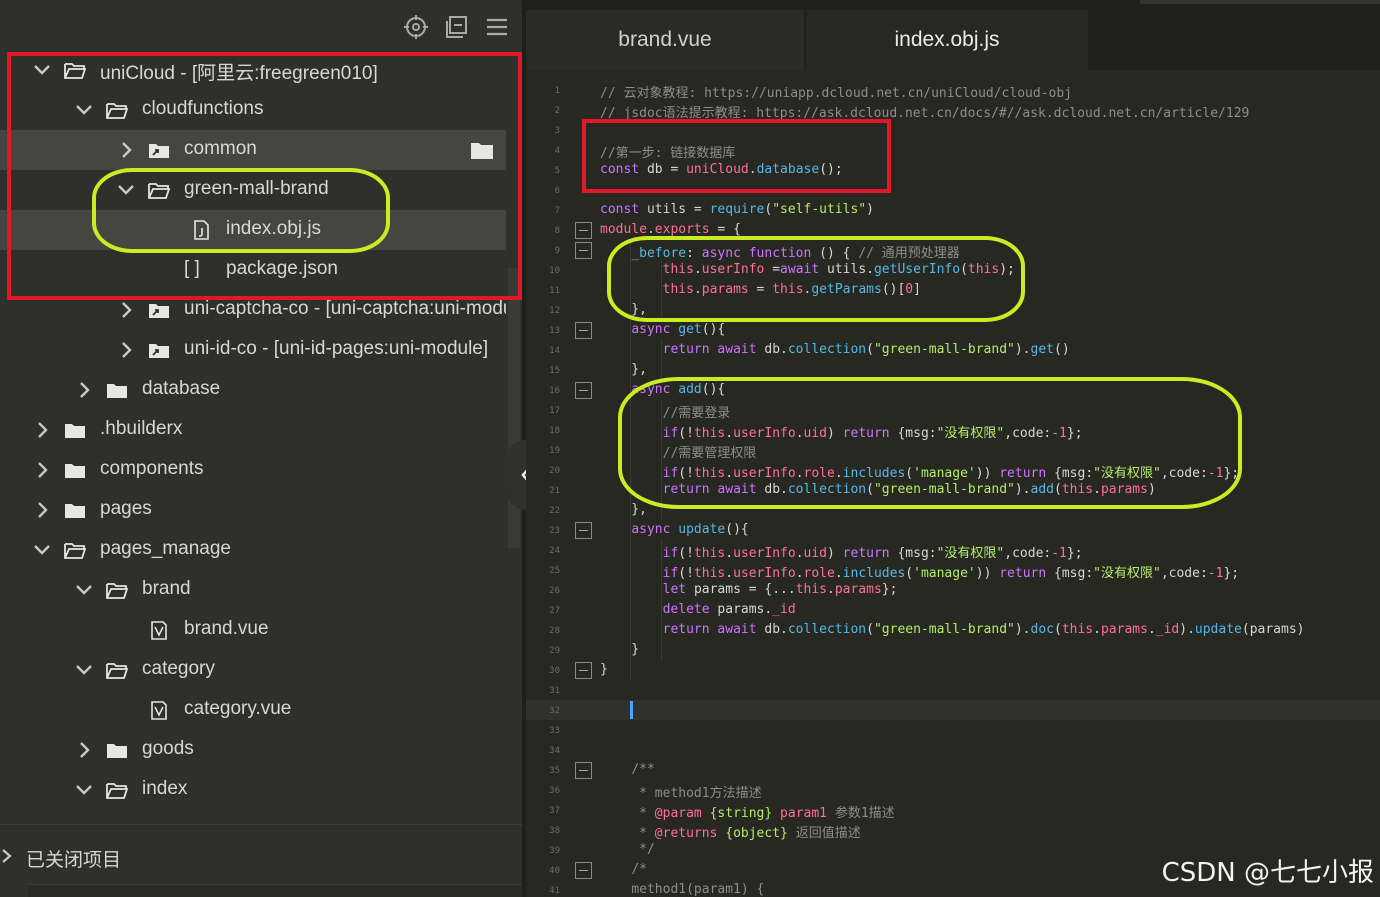 The width and height of the screenshot is (1380, 897). Describe the element at coordinates (953, 790) in the screenshot. I see `code-line: 36 * method1方法描述` at that location.